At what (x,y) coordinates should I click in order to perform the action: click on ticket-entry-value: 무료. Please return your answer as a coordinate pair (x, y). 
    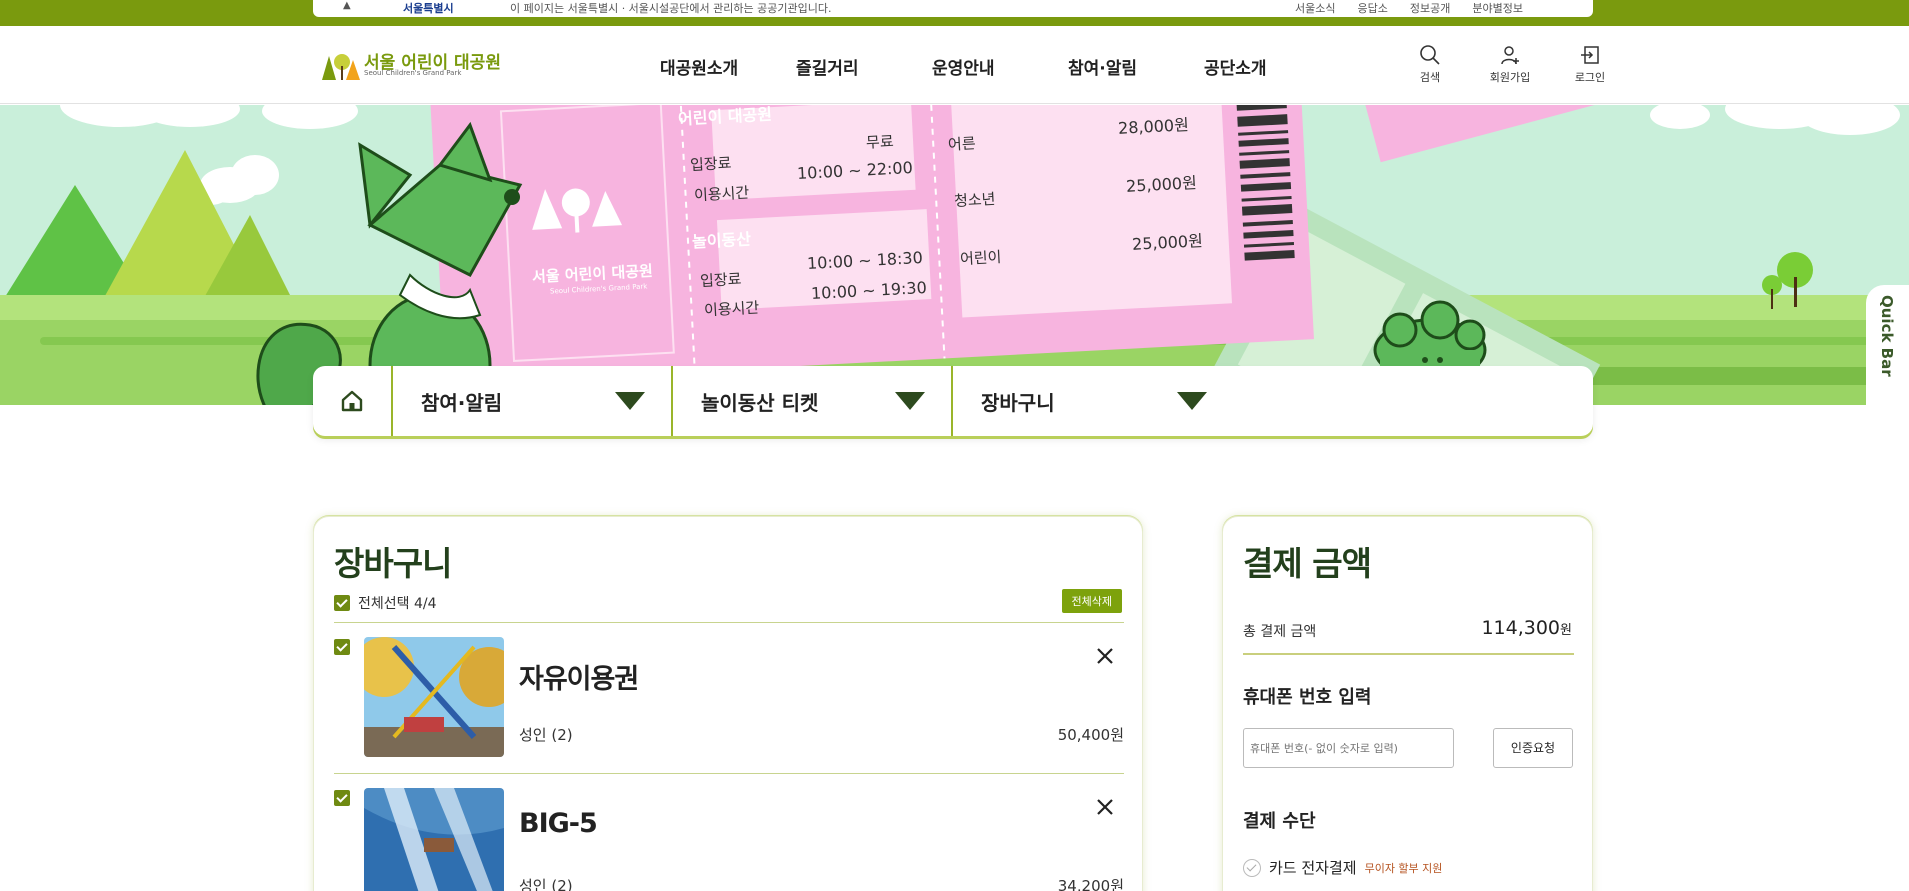
    Looking at the image, I should click on (880, 142).